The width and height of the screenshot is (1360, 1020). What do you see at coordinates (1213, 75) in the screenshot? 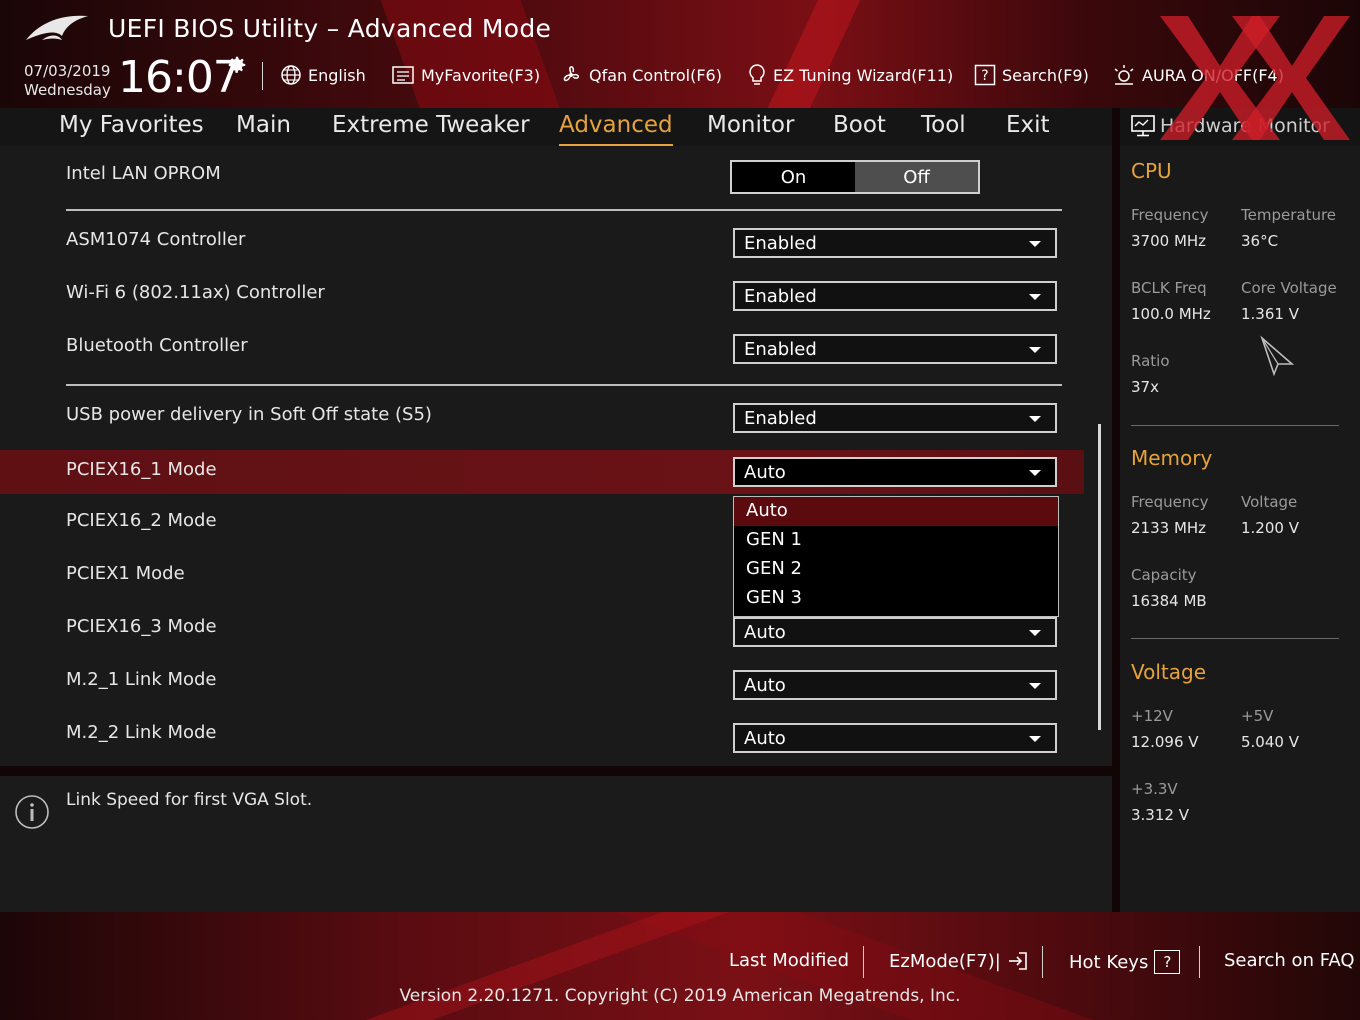
I see `aura-label: AURA ON/OFF(F4)` at bounding box center [1213, 75].